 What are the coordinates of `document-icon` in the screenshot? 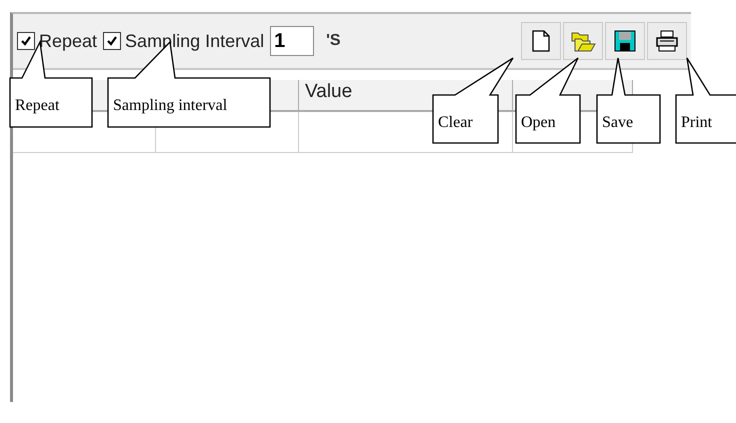 It's located at (541, 41).